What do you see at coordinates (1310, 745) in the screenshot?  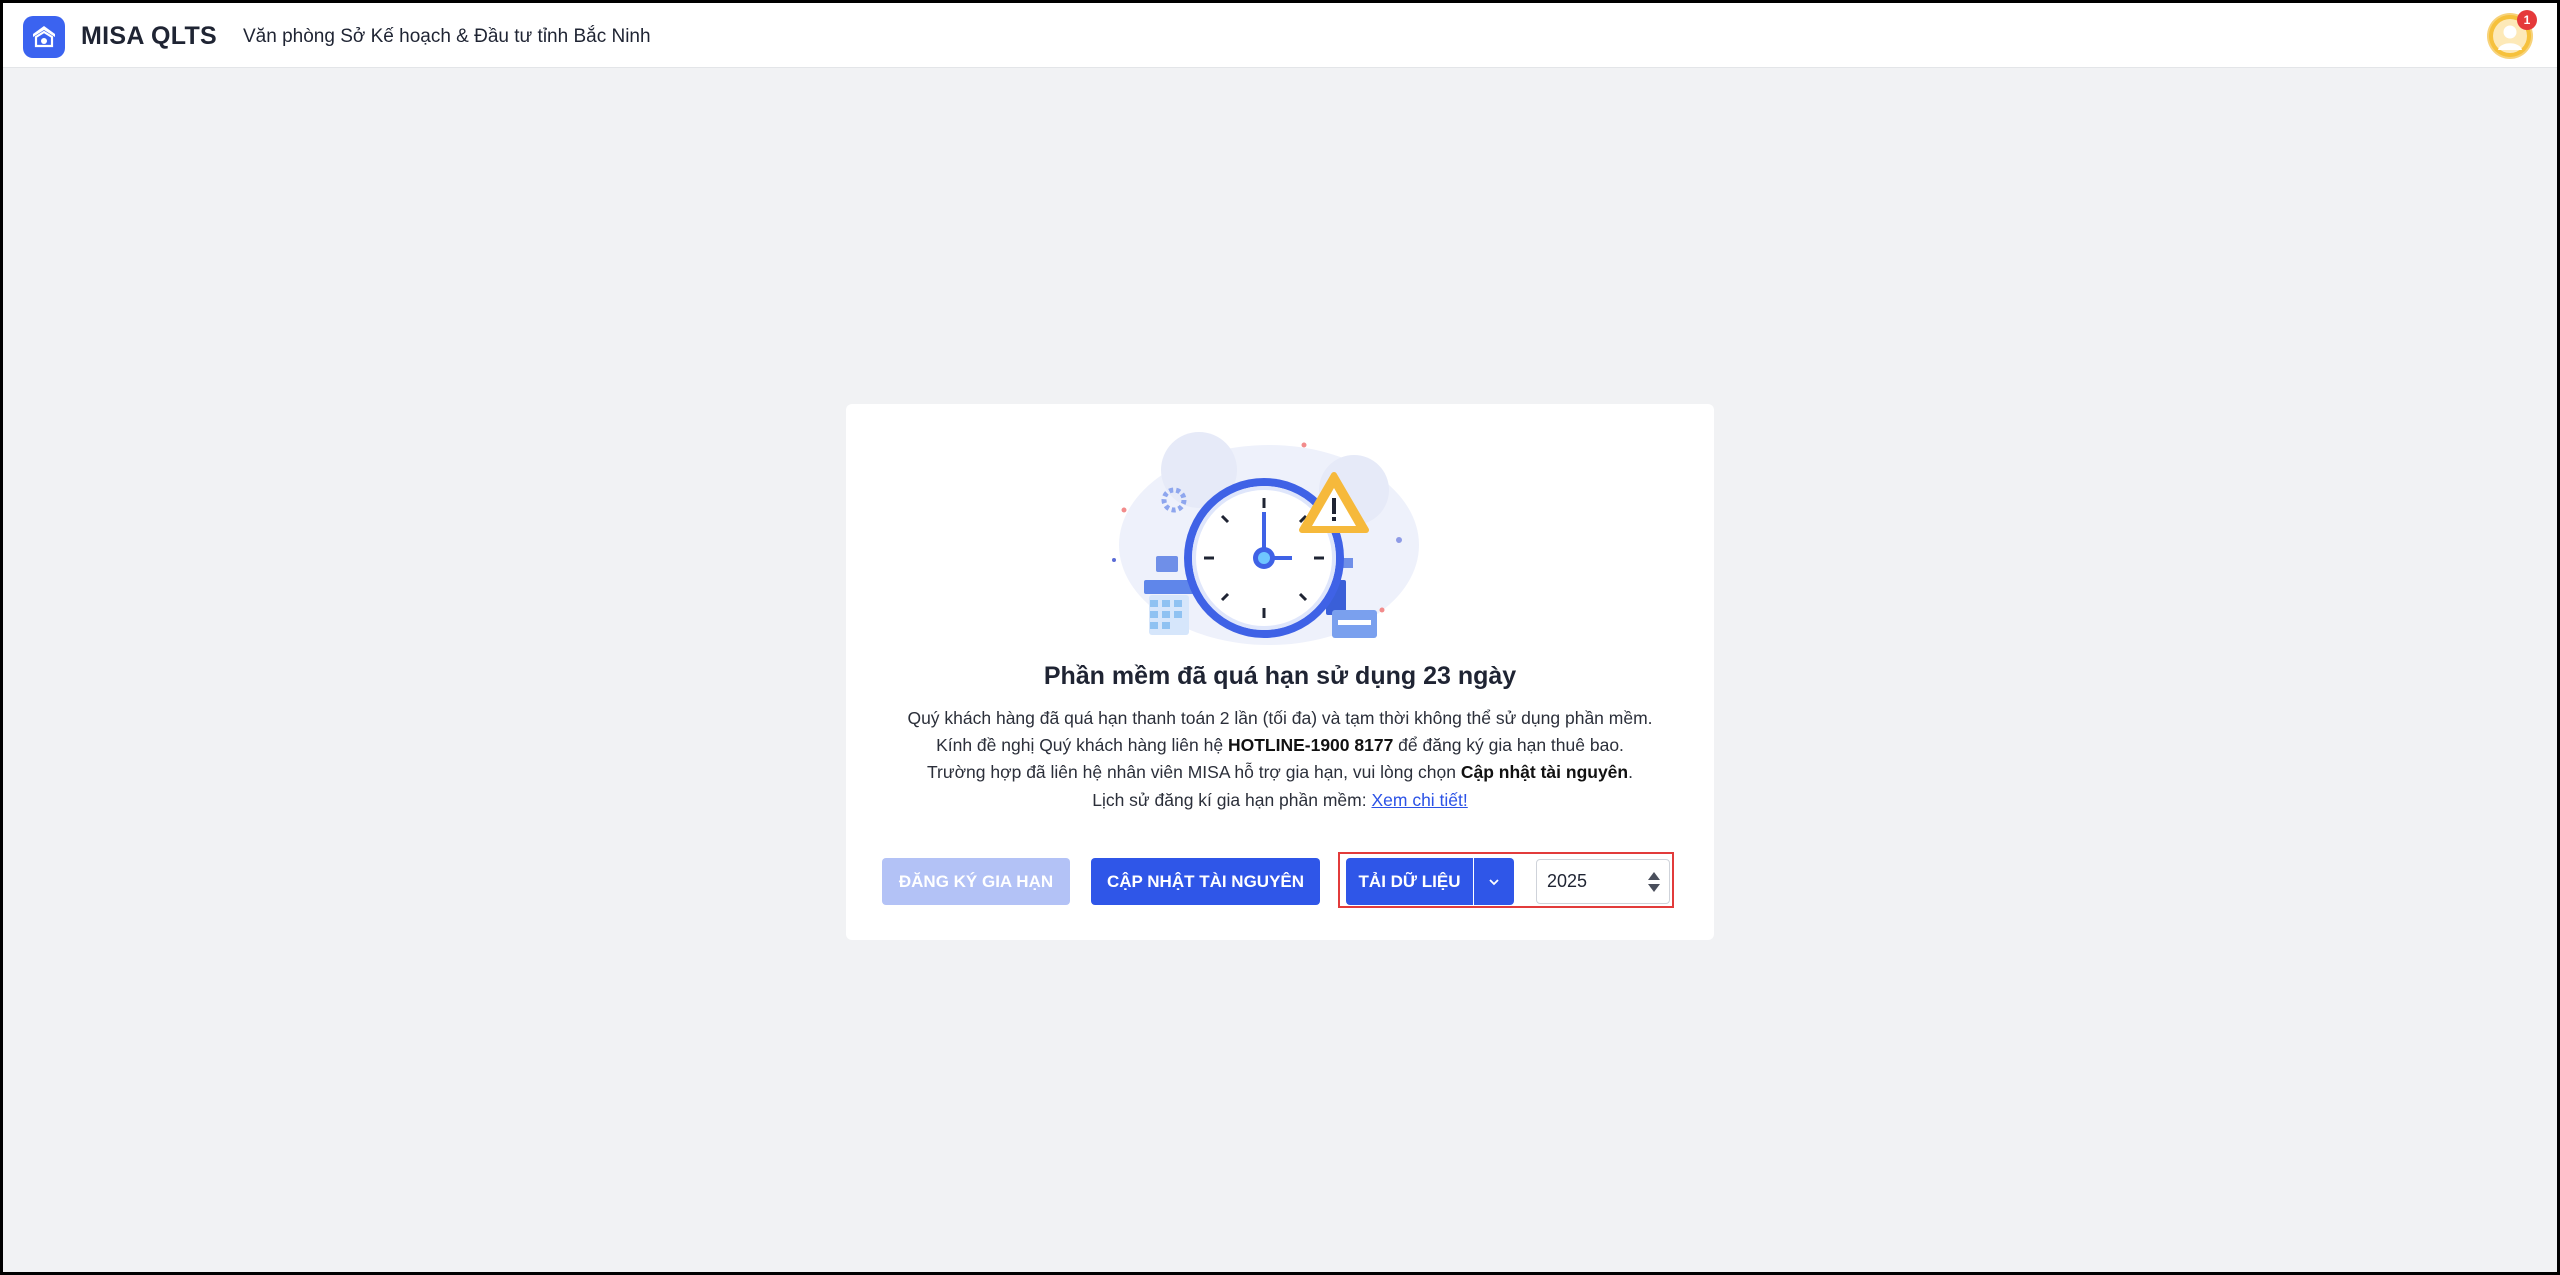 I see `hotline-text: HOTLINE-1900 8177` at bounding box center [1310, 745].